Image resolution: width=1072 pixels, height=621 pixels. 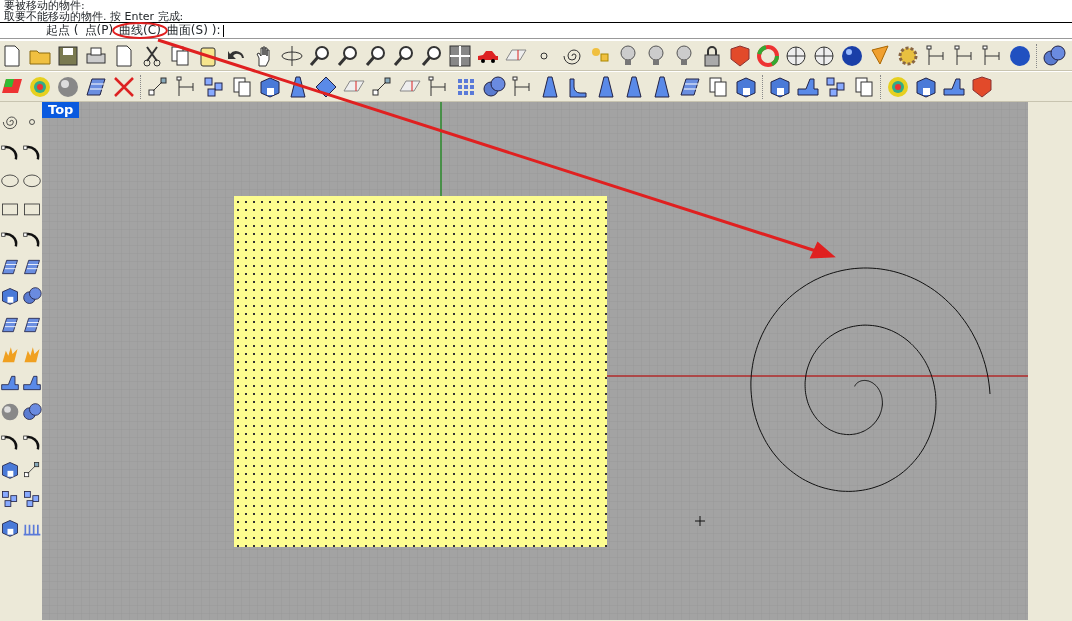 I want to click on close-icon, so click(x=124, y=86).